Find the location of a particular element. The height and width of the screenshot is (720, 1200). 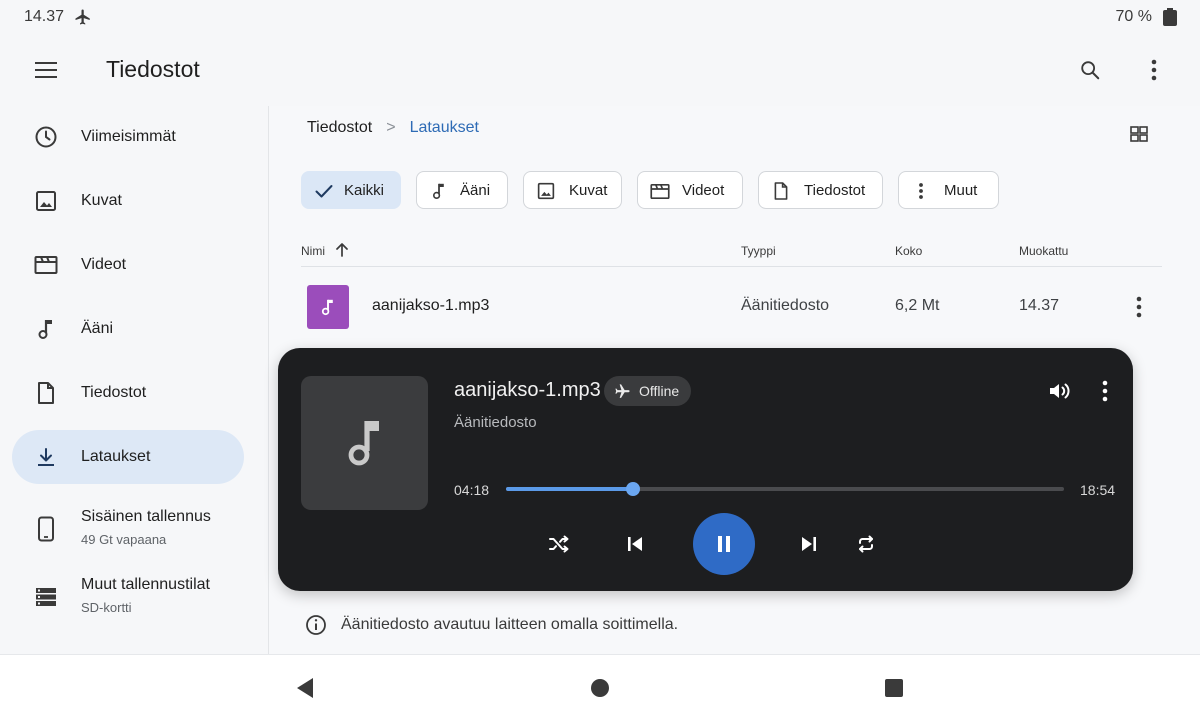

filter-chip-other: Muut is located at coordinates (948, 190).